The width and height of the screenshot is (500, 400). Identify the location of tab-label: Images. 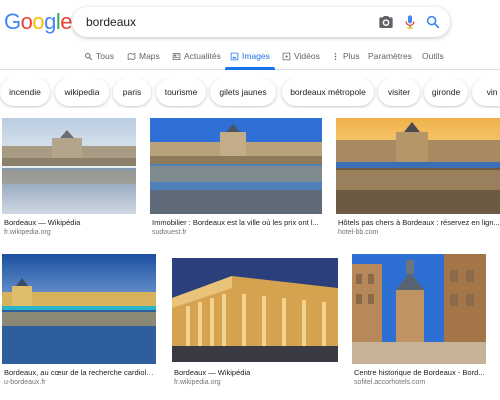
(256, 56).